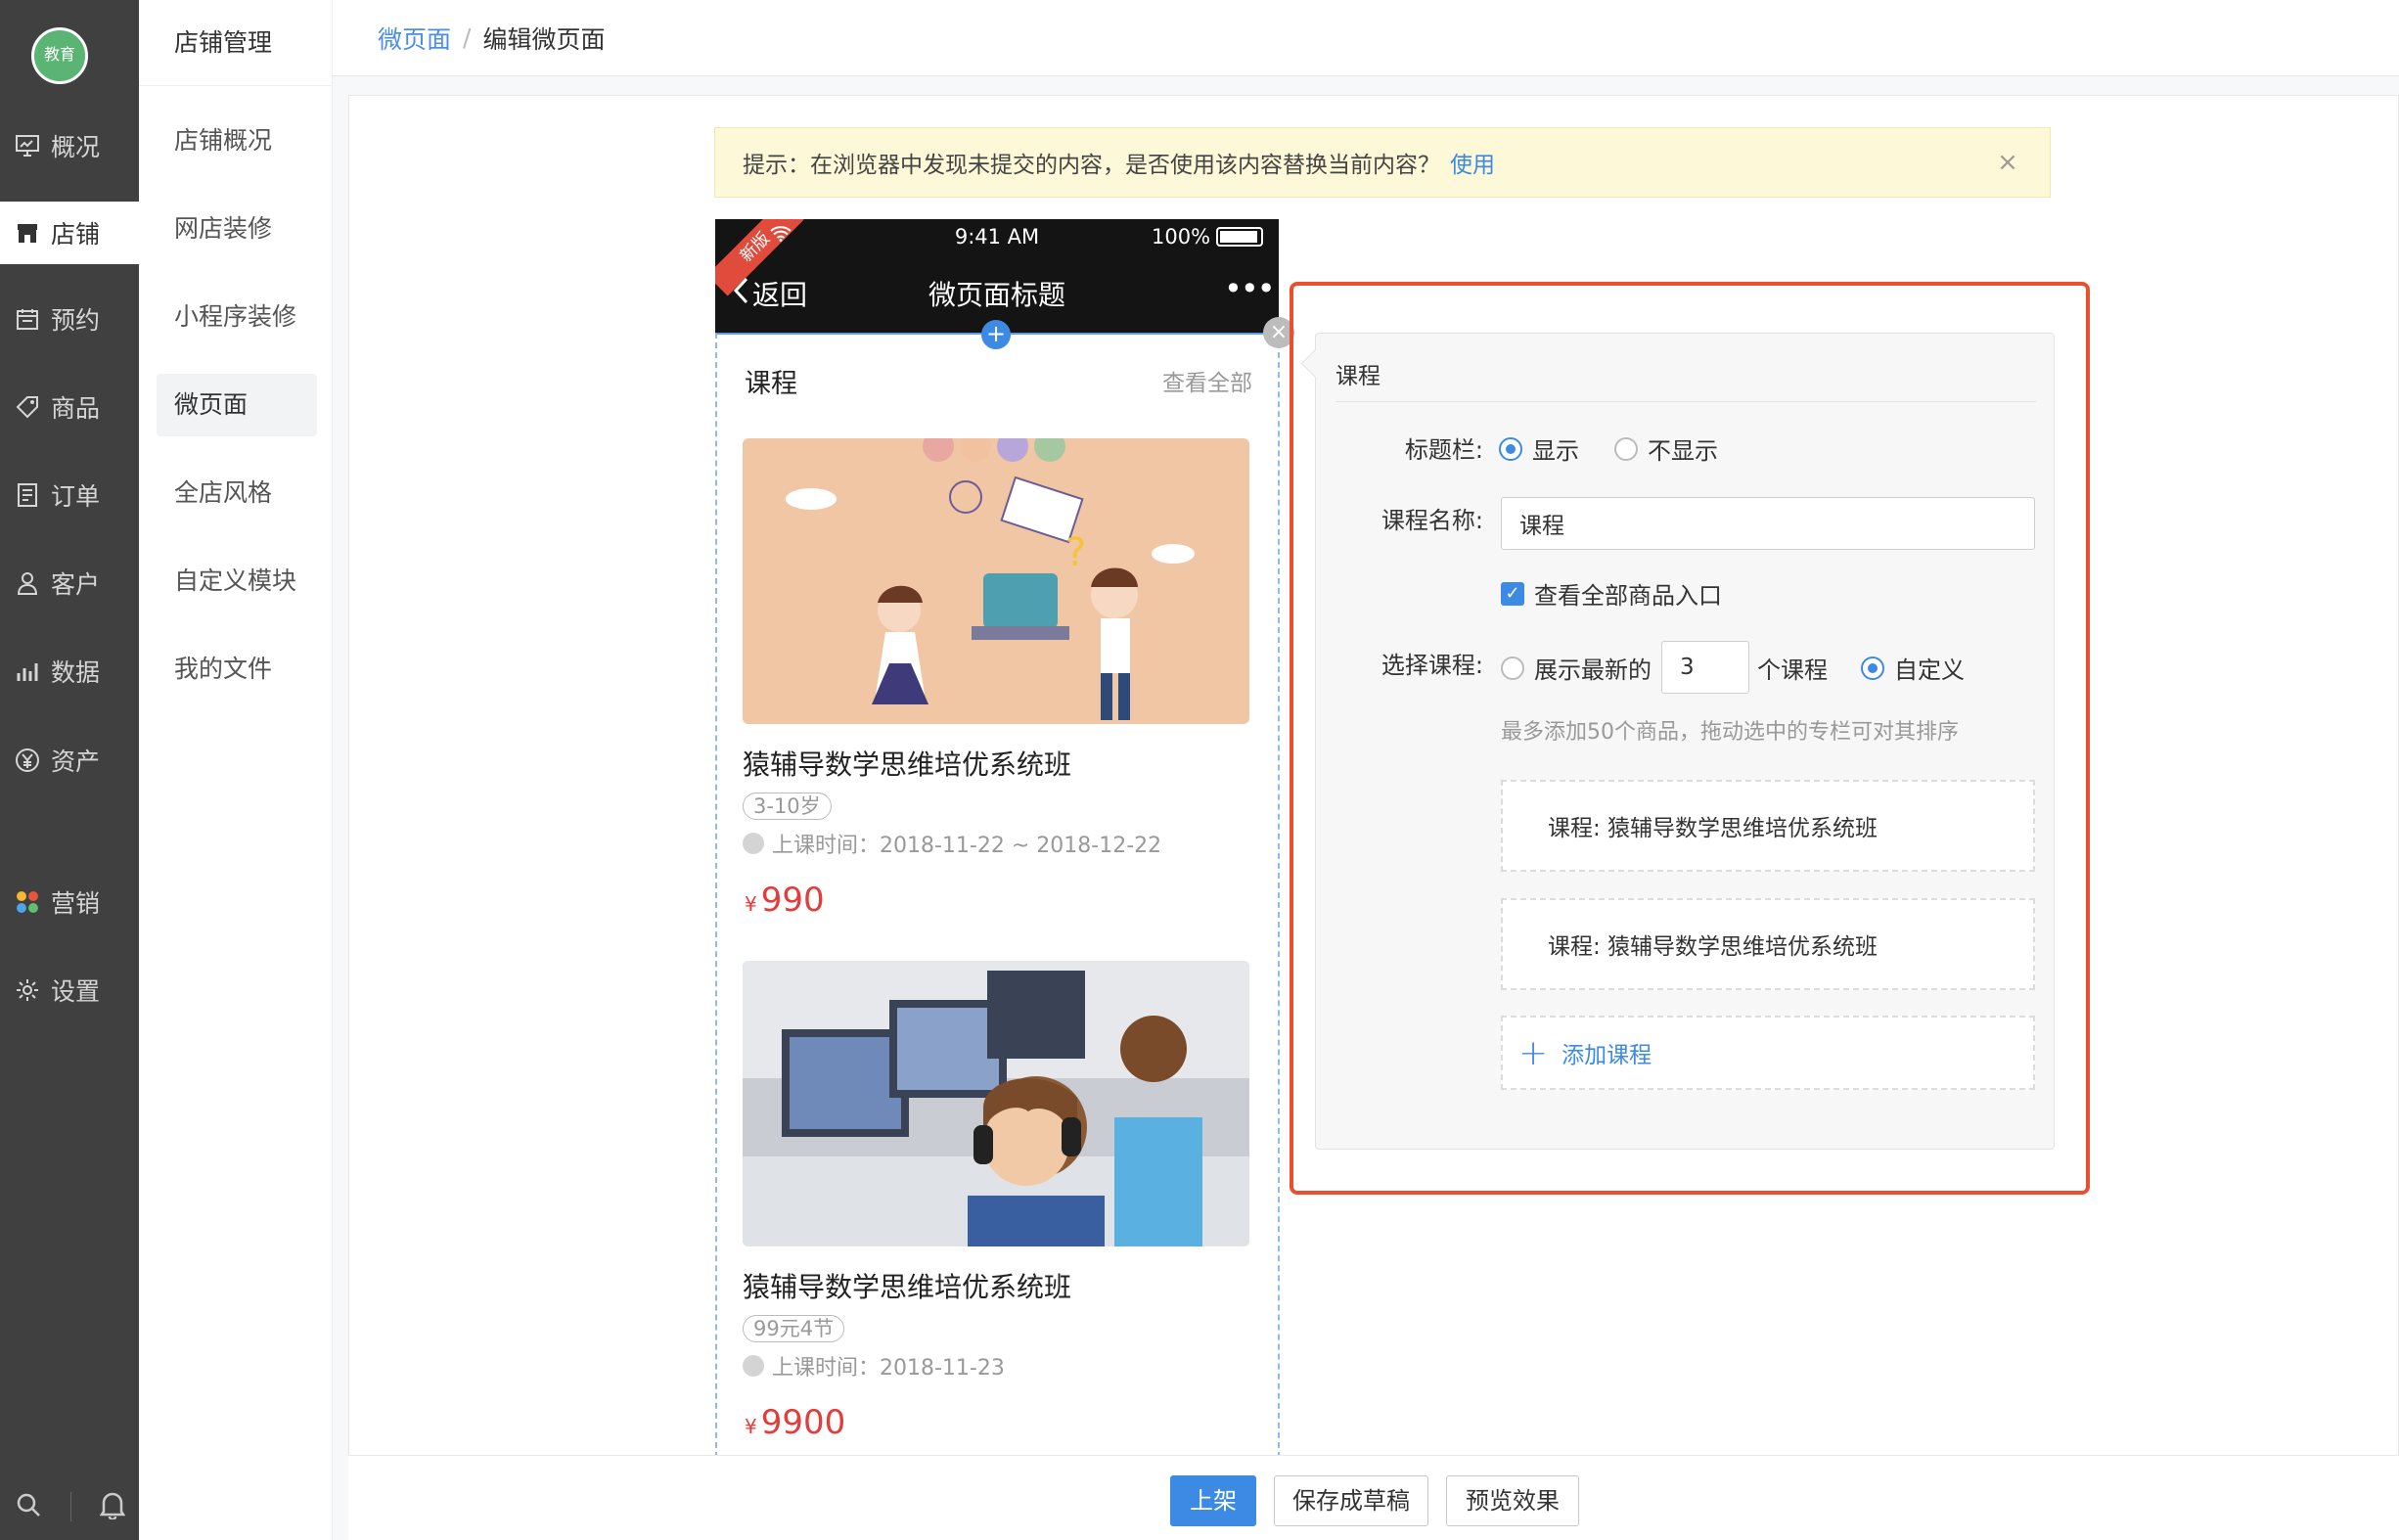 This screenshot has width=2399, height=1540. I want to click on nav-item-store: 店铺, so click(69, 233).